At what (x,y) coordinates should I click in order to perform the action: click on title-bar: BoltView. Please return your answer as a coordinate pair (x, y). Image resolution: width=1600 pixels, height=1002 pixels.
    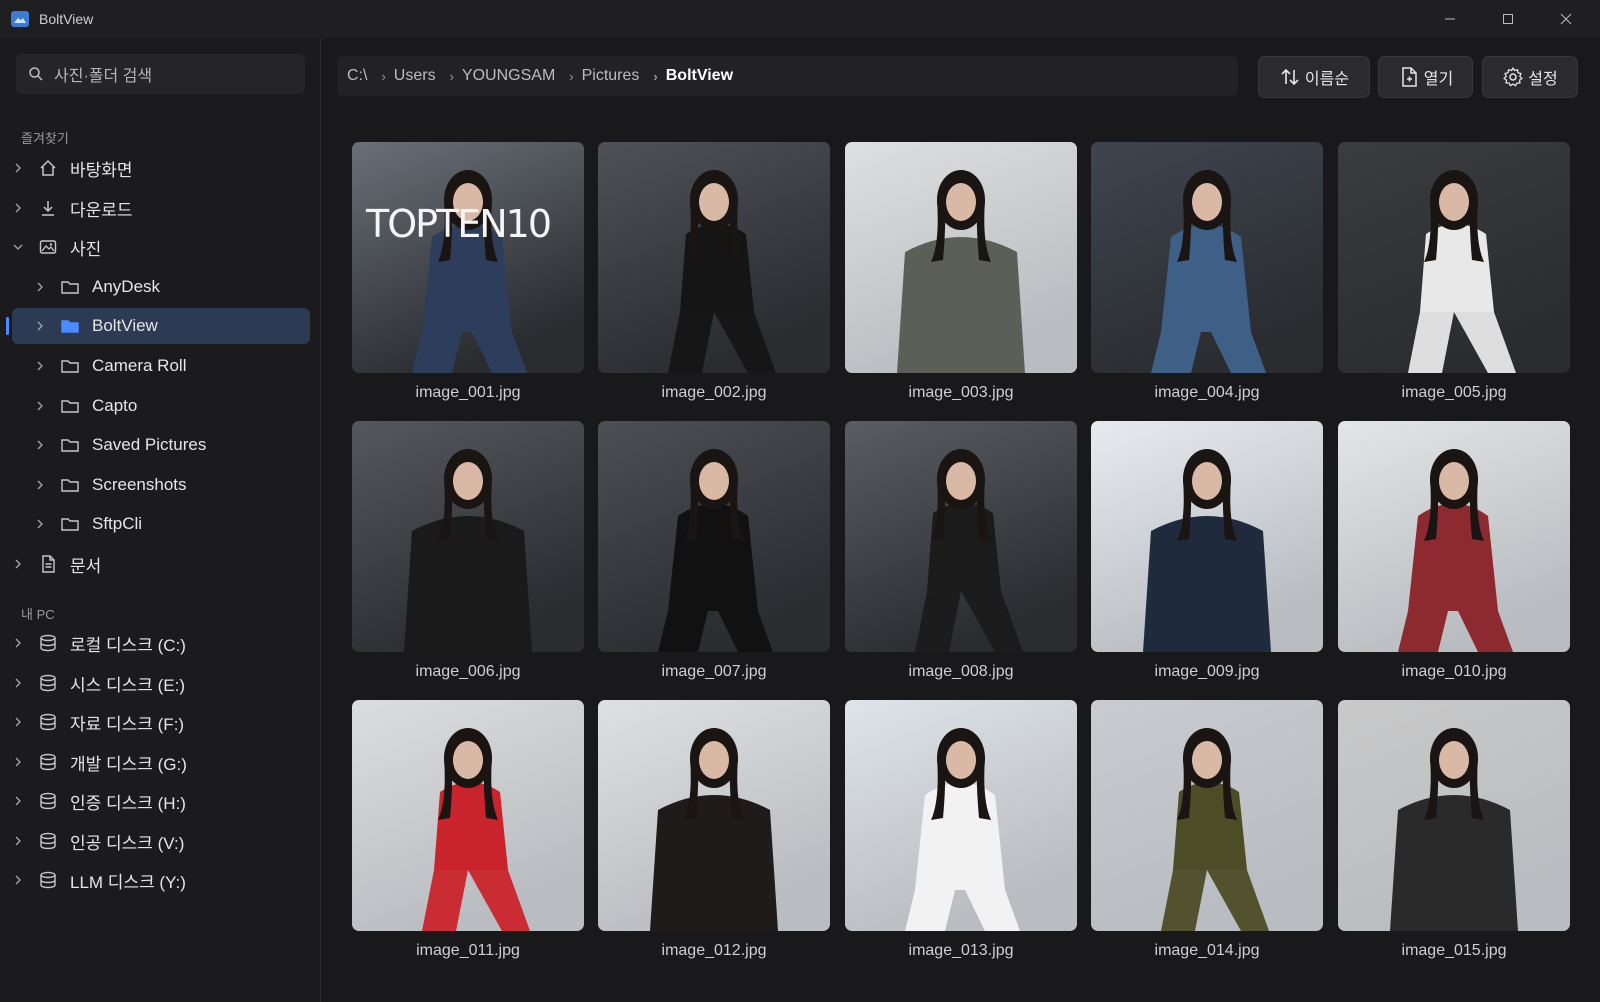
    Looking at the image, I should click on (800, 19).